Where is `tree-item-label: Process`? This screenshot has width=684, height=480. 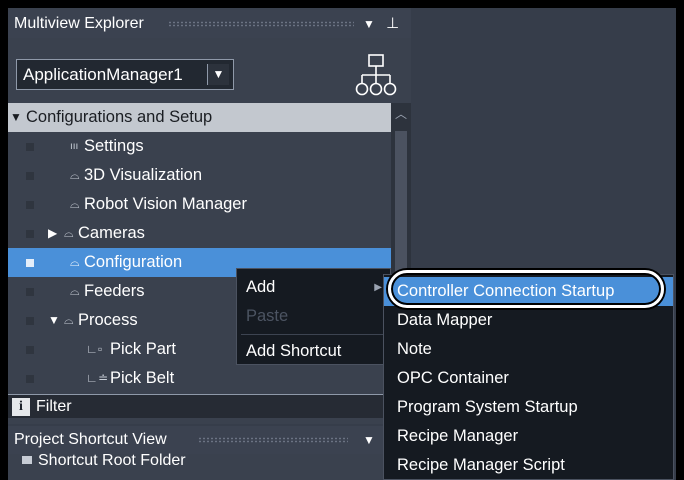 tree-item-label: Process is located at coordinates (108, 320).